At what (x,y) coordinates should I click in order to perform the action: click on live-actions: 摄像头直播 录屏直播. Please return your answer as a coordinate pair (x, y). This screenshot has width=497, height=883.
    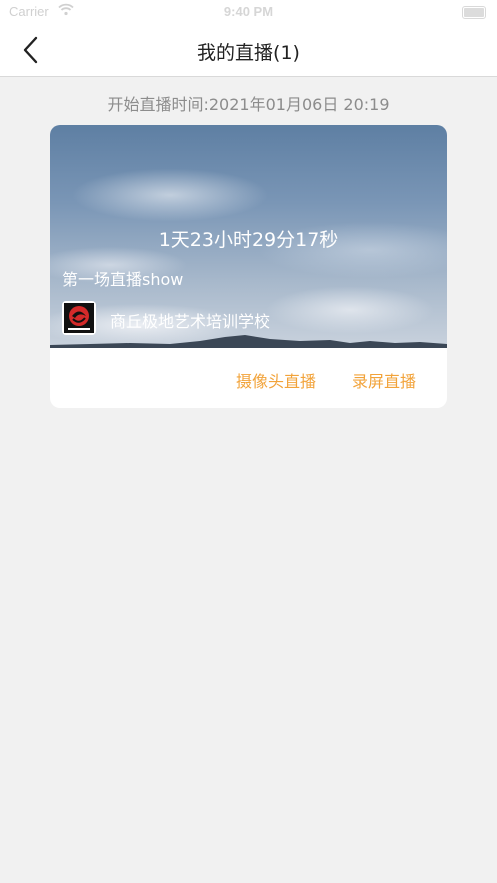
    Looking at the image, I should click on (248, 378).